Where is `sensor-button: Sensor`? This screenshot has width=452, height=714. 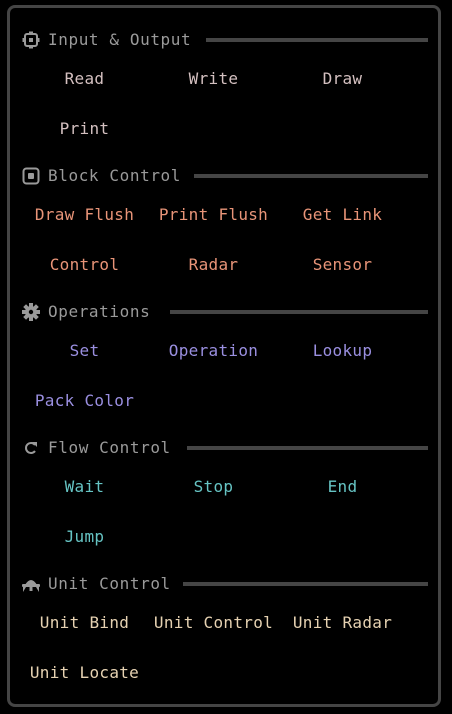 sensor-button: Sensor is located at coordinates (342, 265).